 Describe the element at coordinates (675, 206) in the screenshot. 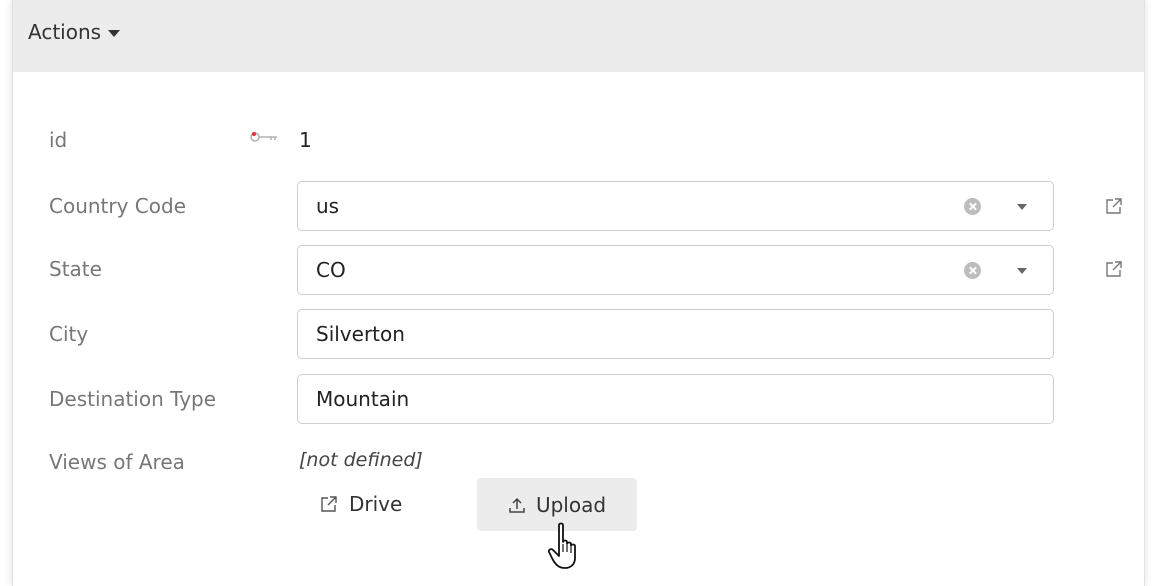

I see `country-code-select: us` at that location.